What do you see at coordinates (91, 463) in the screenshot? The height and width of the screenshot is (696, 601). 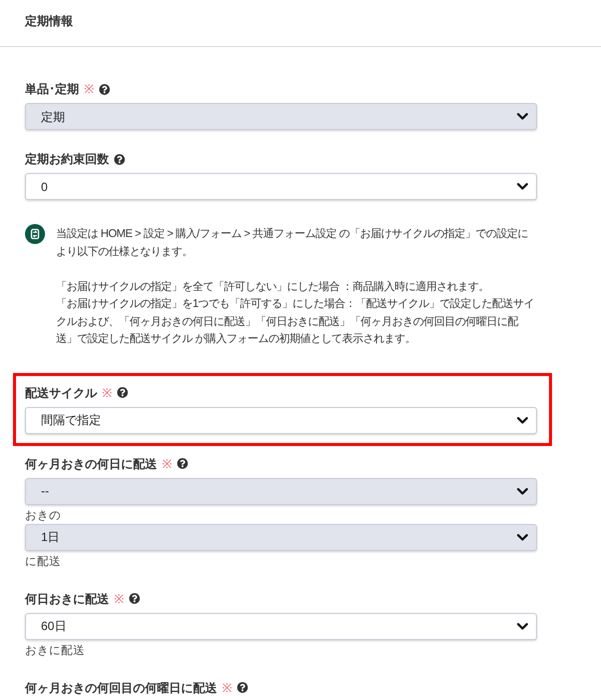 I see `field-label: 何ヶ月おきの何日に配送` at bounding box center [91, 463].